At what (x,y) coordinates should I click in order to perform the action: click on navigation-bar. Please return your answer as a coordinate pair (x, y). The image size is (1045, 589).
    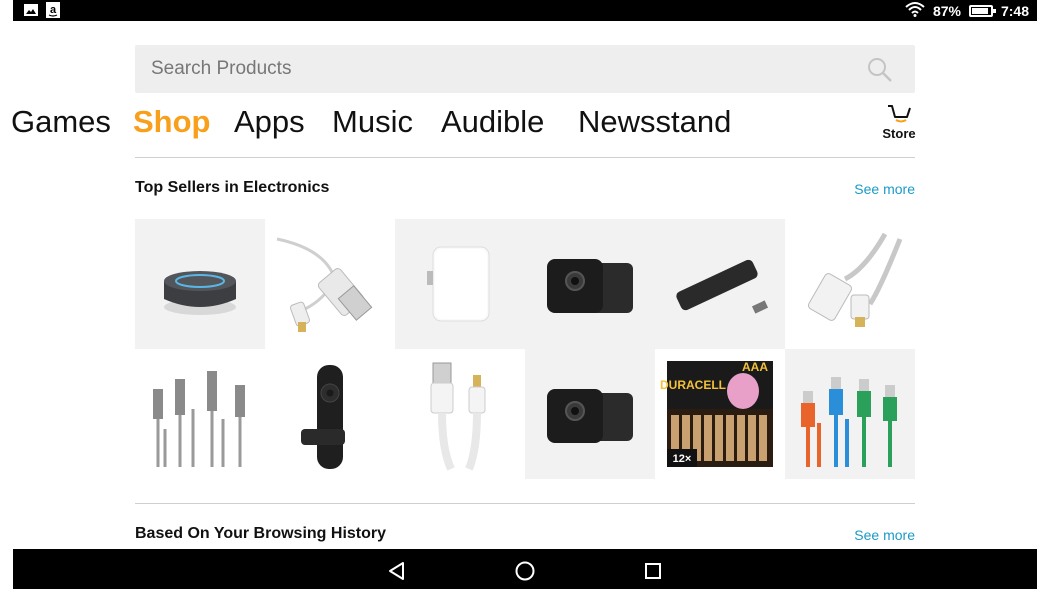
    Looking at the image, I should click on (525, 569).